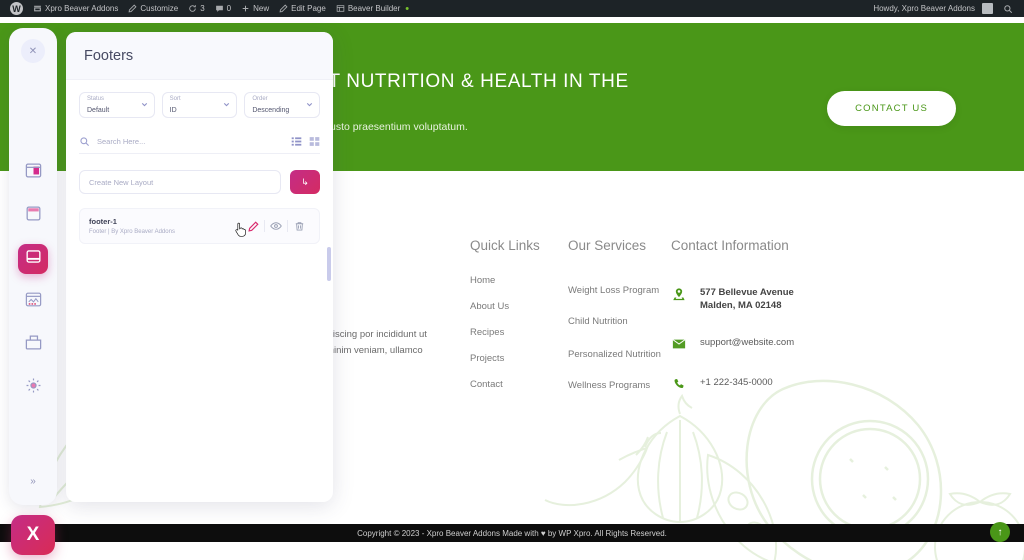 The image size is (1024, 560). Describe the element at coordinates (132, 8) in the screenshot. I see `pencil-icon` at that location.